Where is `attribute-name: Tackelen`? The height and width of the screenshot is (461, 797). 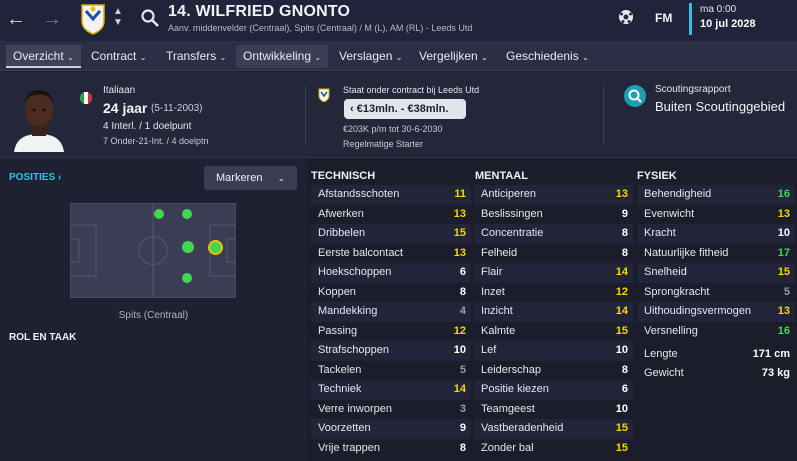 attribute-name: Tackelen is located at coordinates (340, 369).